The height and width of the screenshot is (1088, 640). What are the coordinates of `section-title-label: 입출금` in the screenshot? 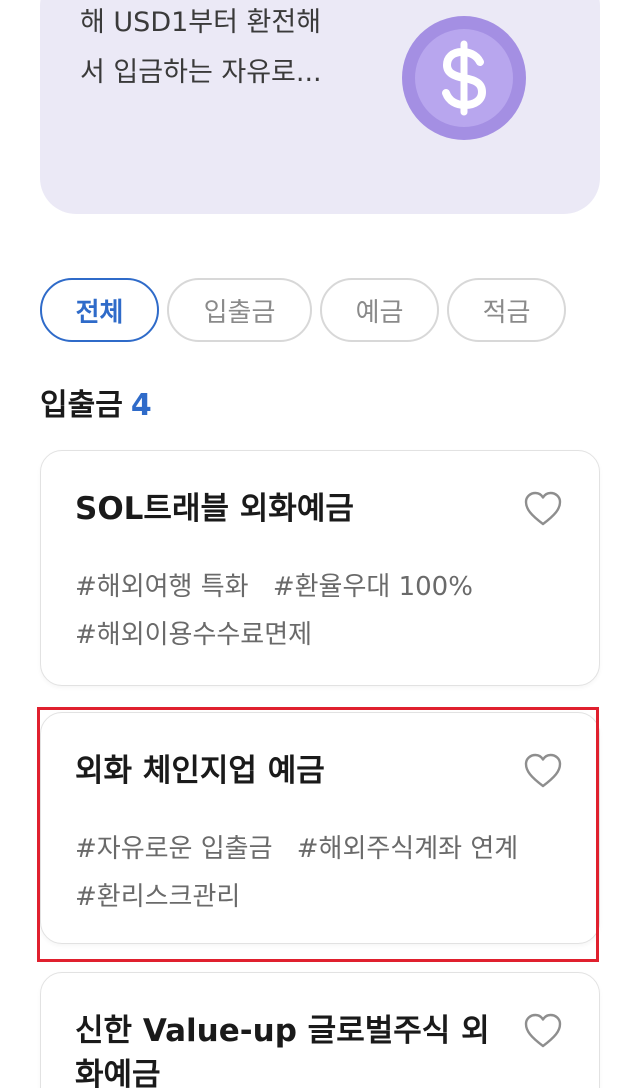 It's located at (81, 405).